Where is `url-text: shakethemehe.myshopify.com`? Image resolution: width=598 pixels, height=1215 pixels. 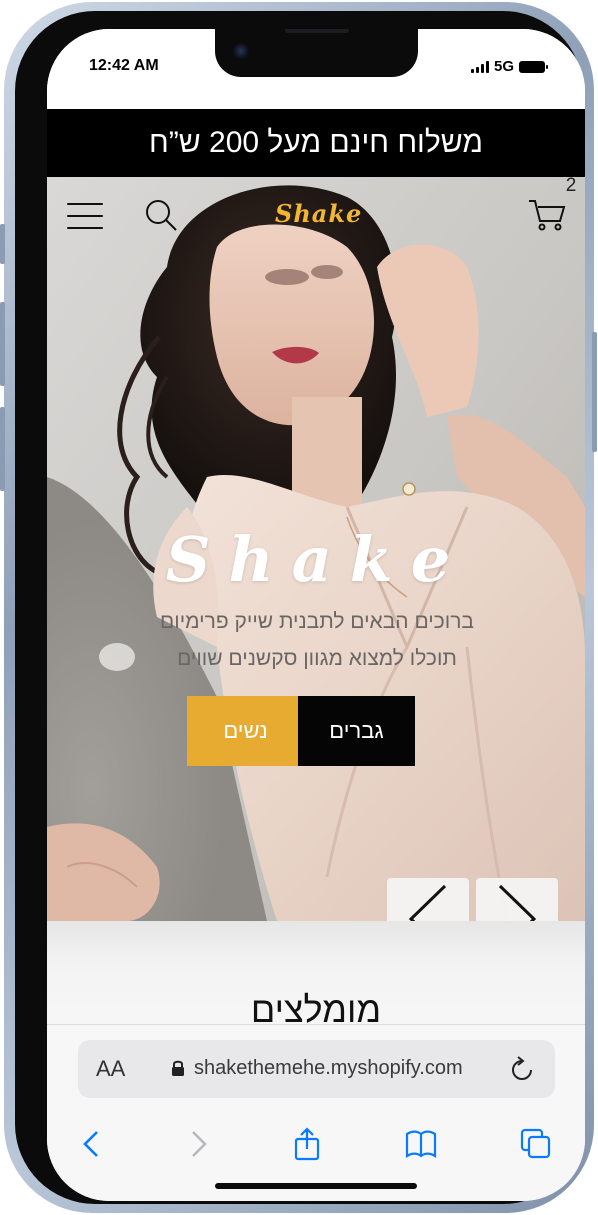
url-text: shakethemehe.myshopify.com is located at coordinates (328, 1068).